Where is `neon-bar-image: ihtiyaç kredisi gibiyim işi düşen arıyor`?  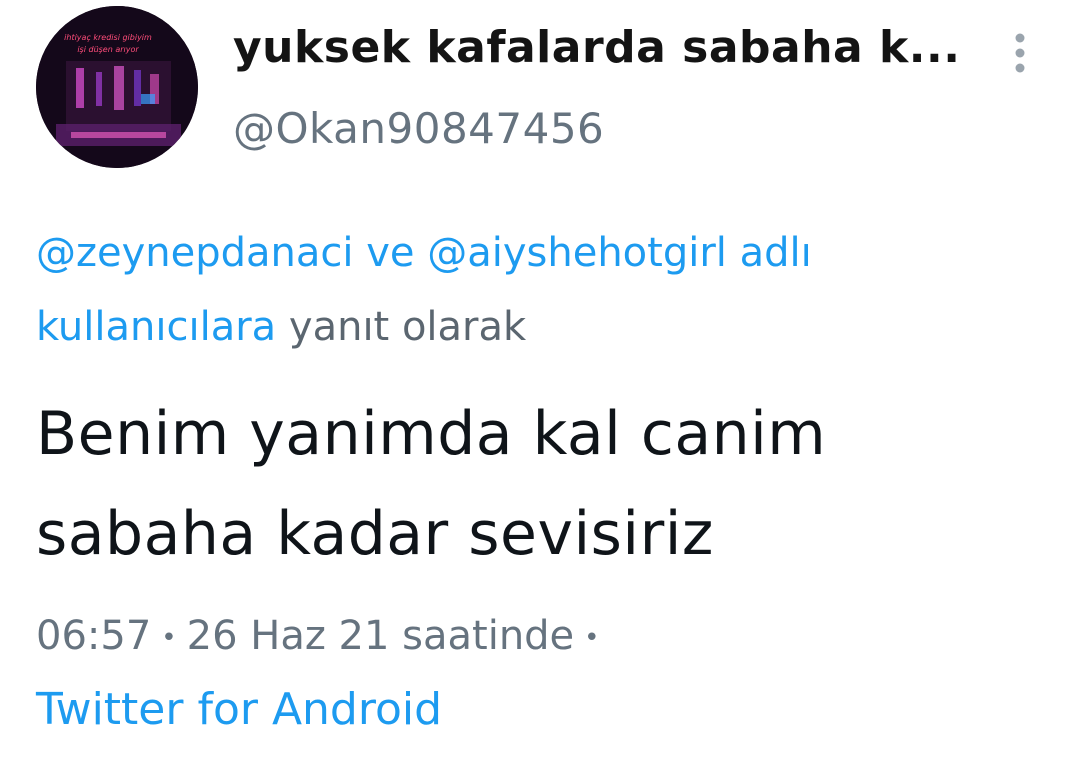 neon-bar-image: ihtiyaç kredisi gibiyim işi düşen arıyor is located at coordinates (117, 87).